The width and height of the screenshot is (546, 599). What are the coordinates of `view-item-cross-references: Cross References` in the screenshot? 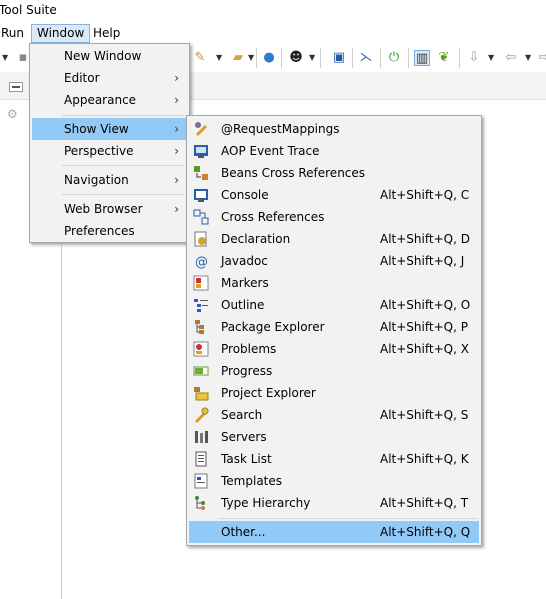 It's located at (334, 217).